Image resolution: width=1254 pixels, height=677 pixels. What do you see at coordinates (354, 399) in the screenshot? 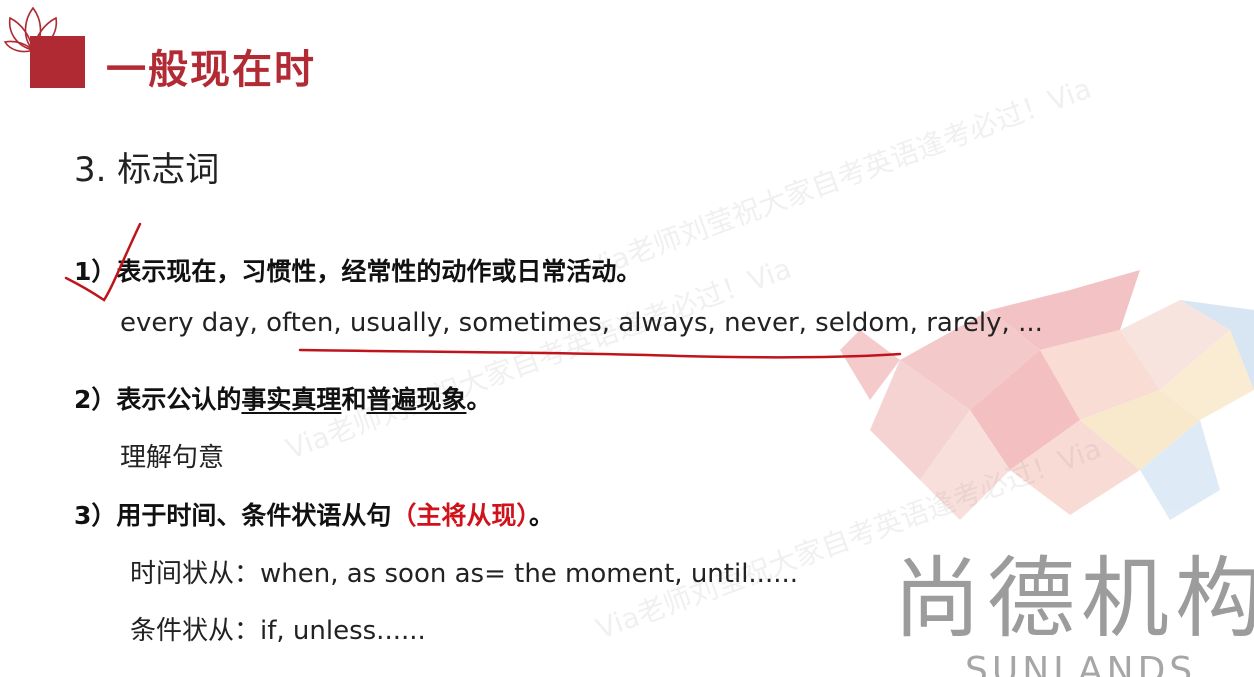
I see `item-2-conjunction: 和` at bounding box center [354, 399].